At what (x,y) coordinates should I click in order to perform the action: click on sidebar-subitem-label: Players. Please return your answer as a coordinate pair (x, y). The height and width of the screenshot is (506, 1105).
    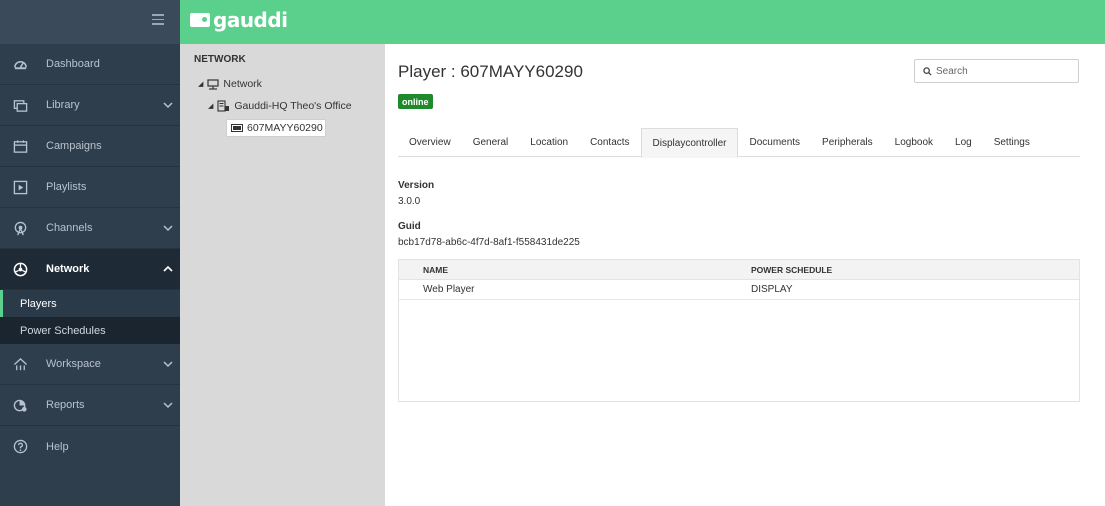
    Looking at the image, I should click on (38, 303).